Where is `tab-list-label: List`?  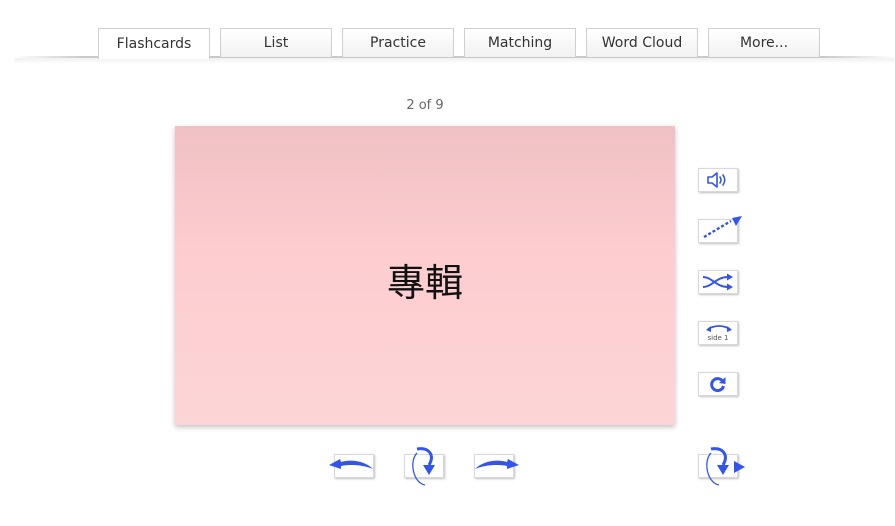 tab-list-label: List is located at coordinates (276, 43).